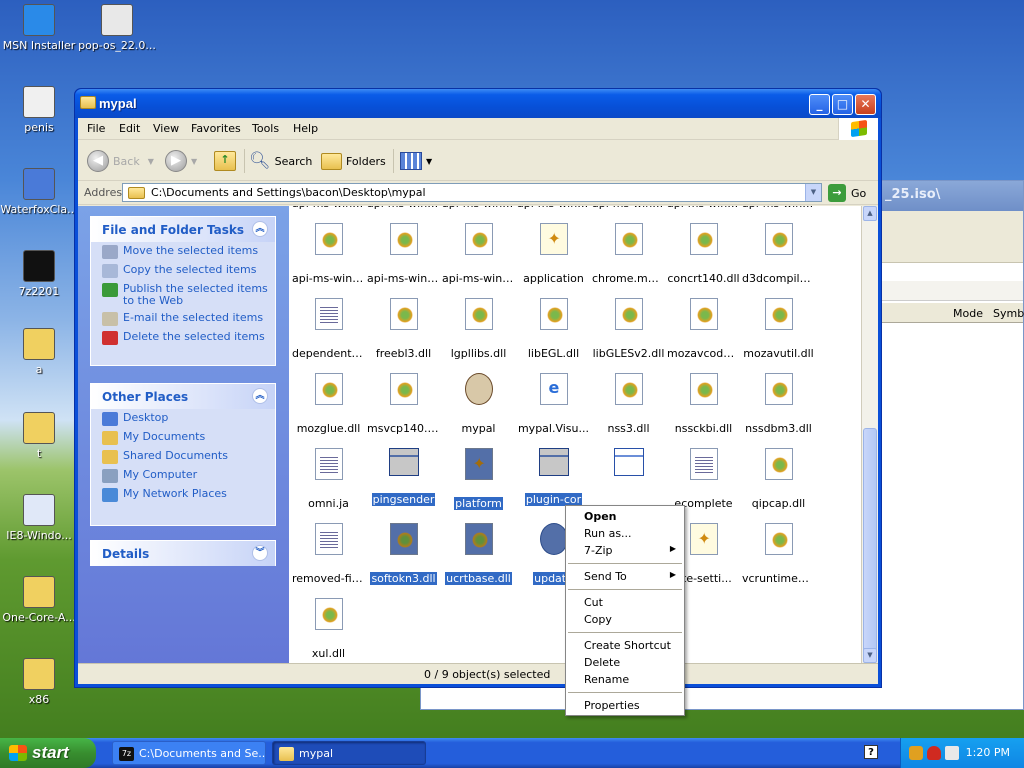 This screenshot has width=1024, height=768. I want to click on file-item: mypal, so click(478, 405).